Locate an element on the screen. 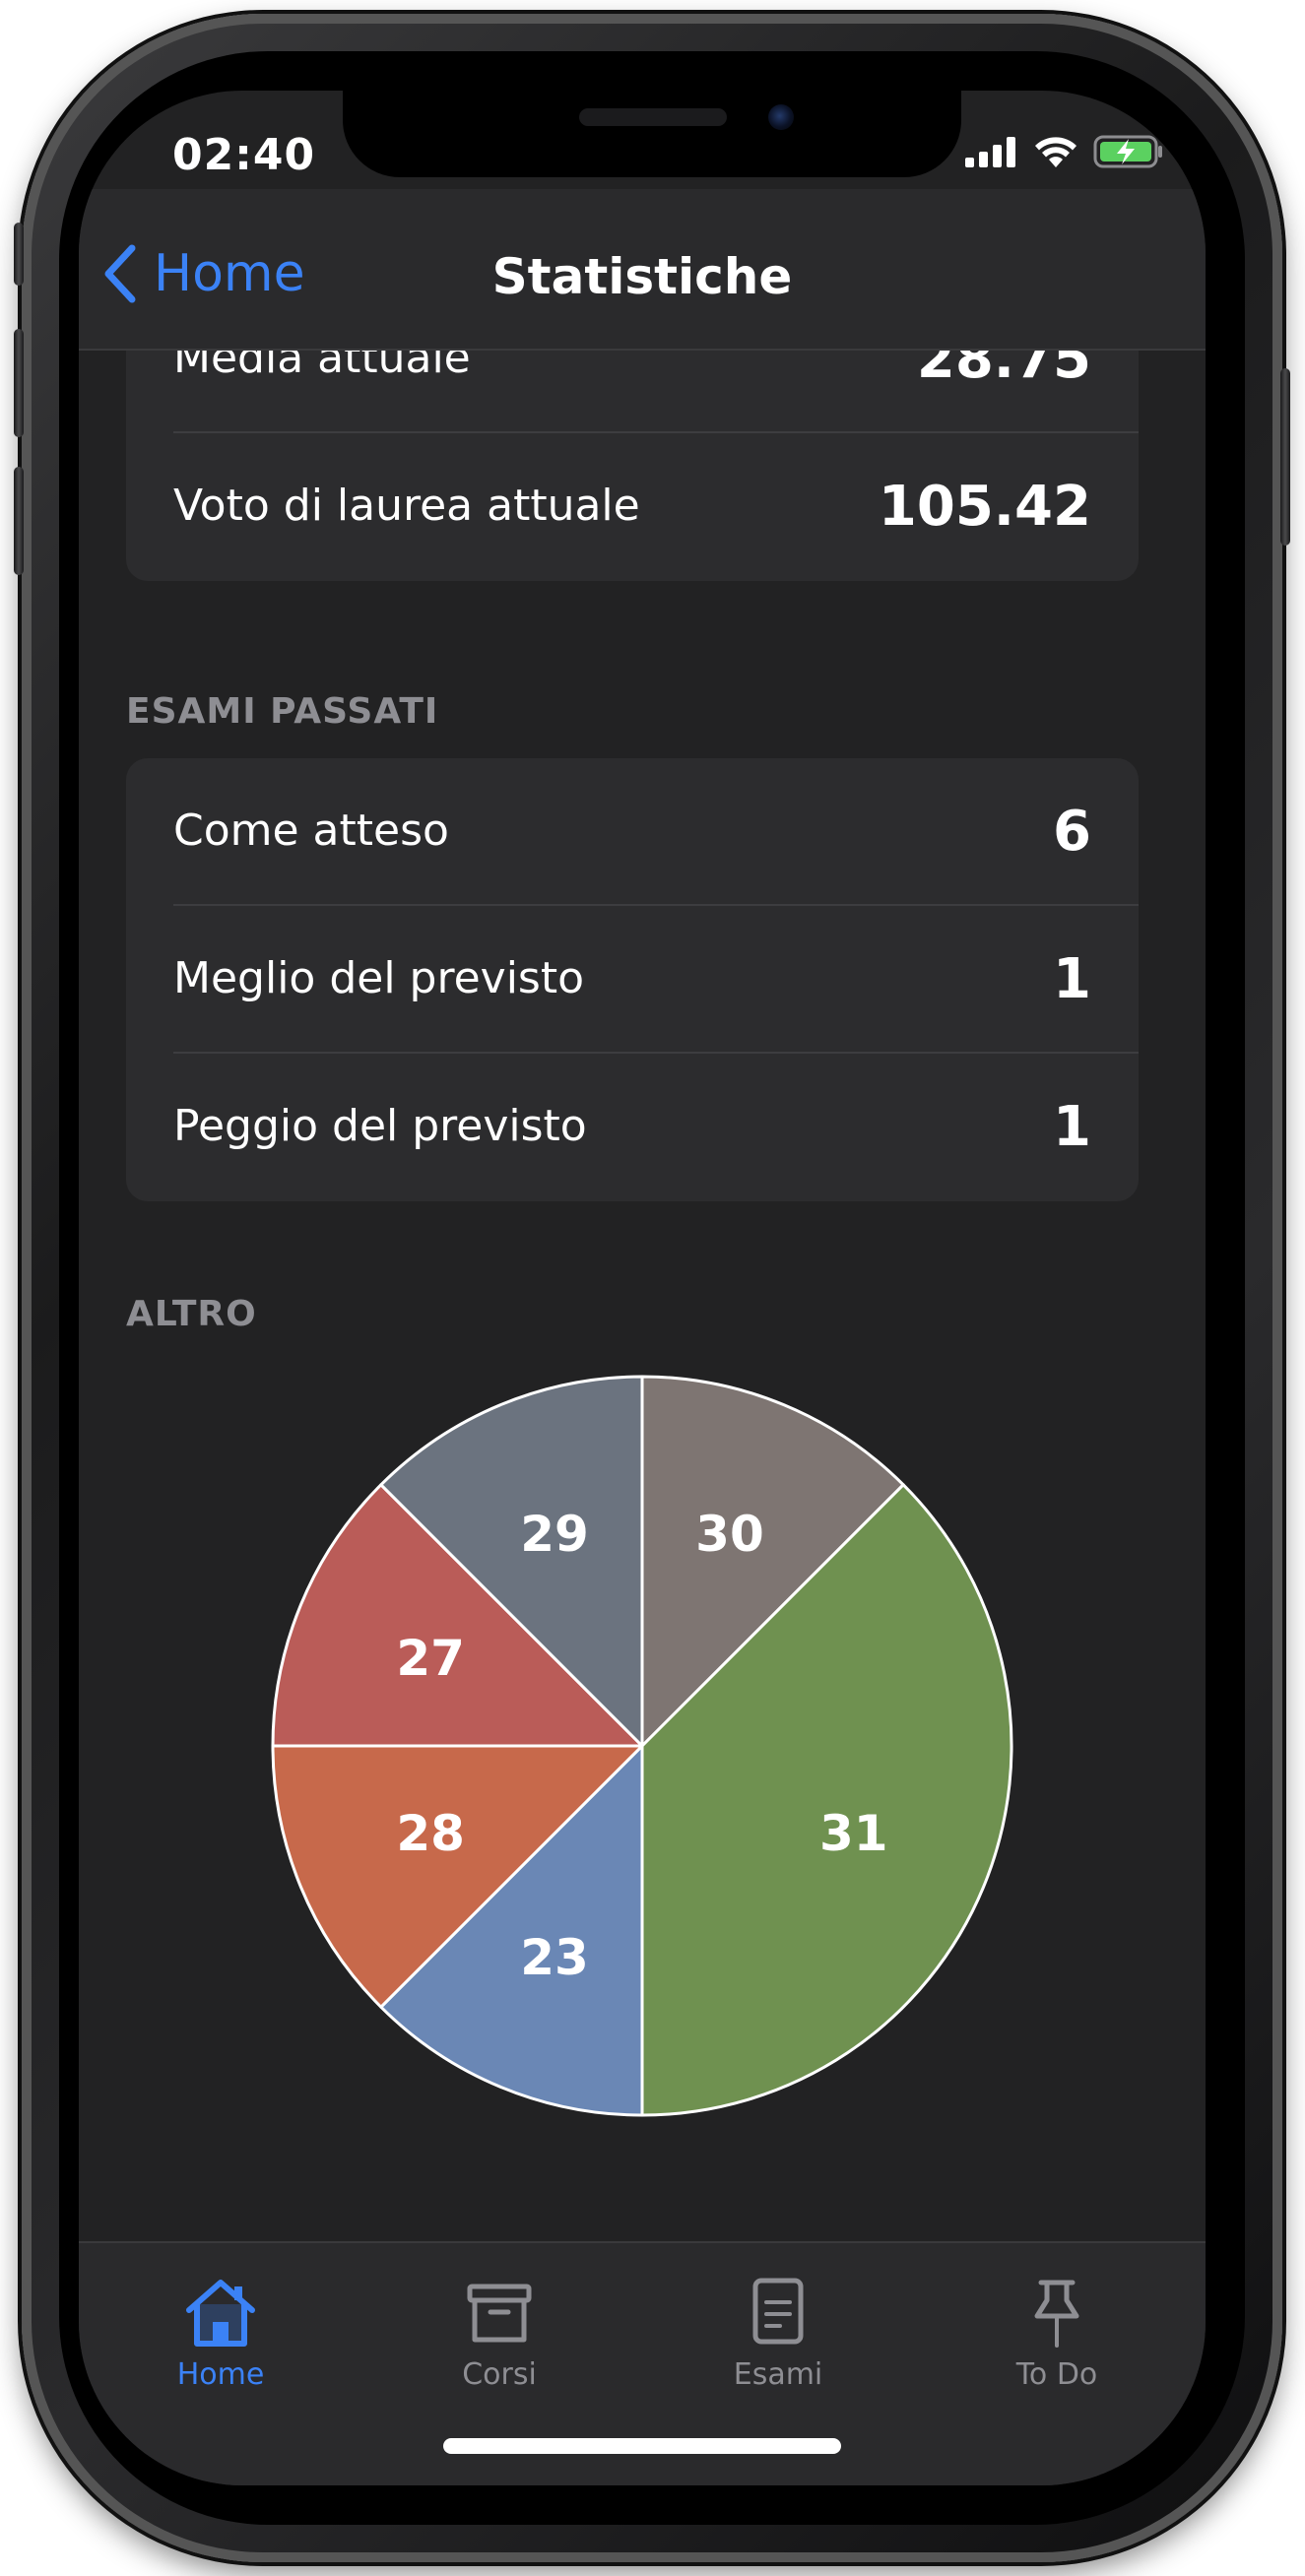  passed-row-as-expected: Come atteso 6 is located at coordinates (632, 832).